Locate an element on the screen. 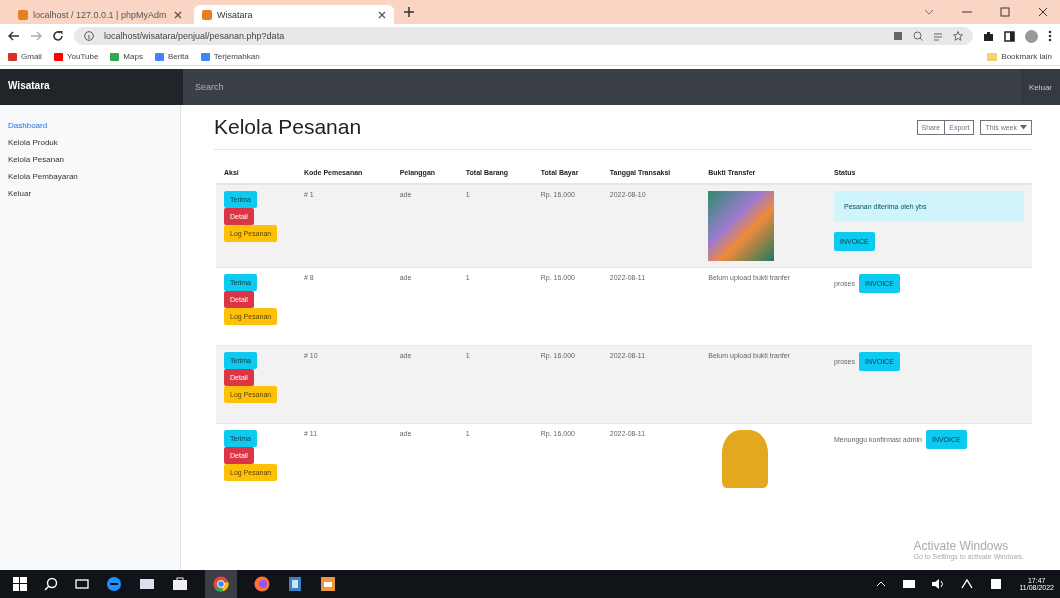  page-title: Kelola Pesanan is located at coordinates (288, 127).